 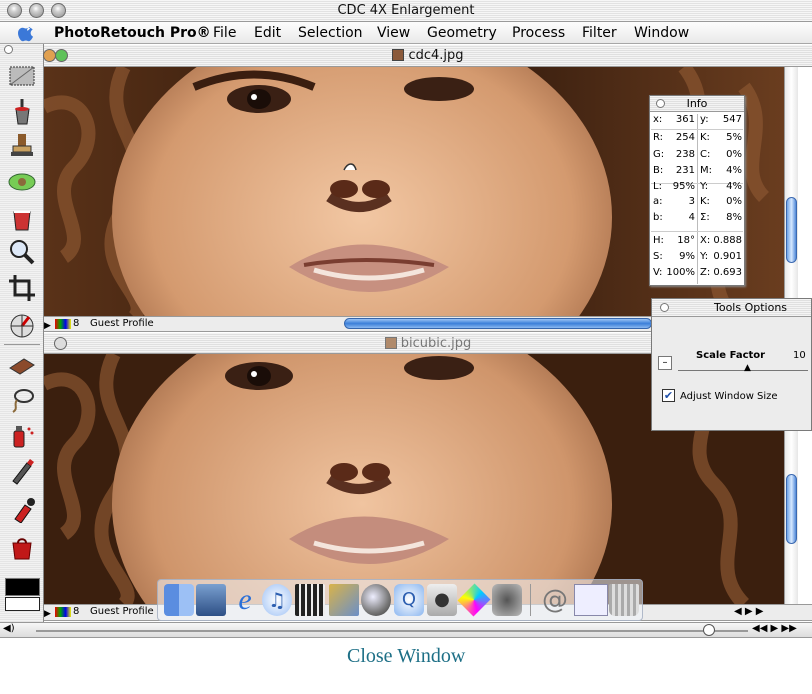 What do you see at coordinates (732, 119) in the screenshot?
I see `info-value: 547` at bounding box center [732, 119].